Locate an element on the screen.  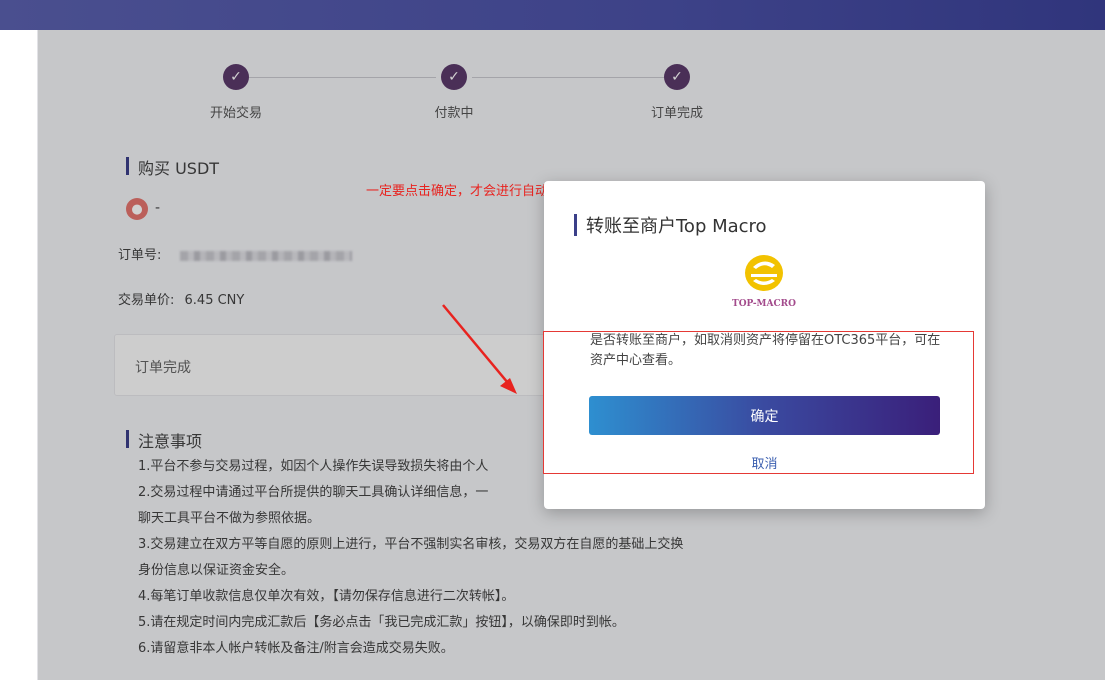
modal-title: 转账至商户Top Macro is located at coordinates (670, 225).